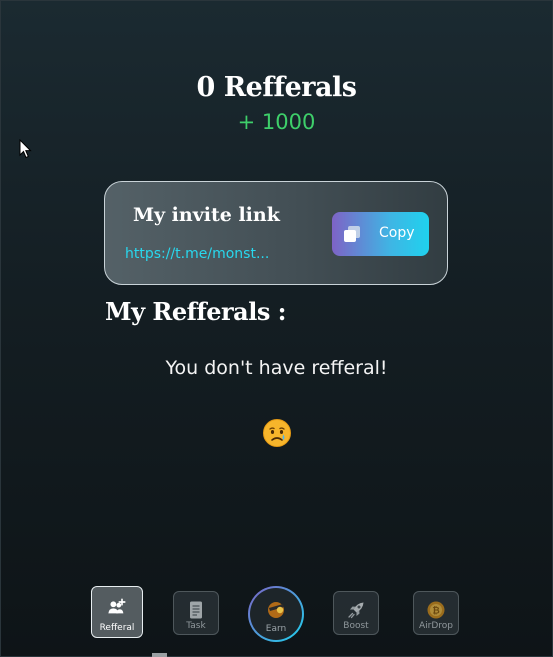 The height and width of the screenshot is (657, 553). What do you see at coordinates (117, 628) in the screenshot?
I see `nav-label-refferal: Refferal` at bounding box center [117, 628].